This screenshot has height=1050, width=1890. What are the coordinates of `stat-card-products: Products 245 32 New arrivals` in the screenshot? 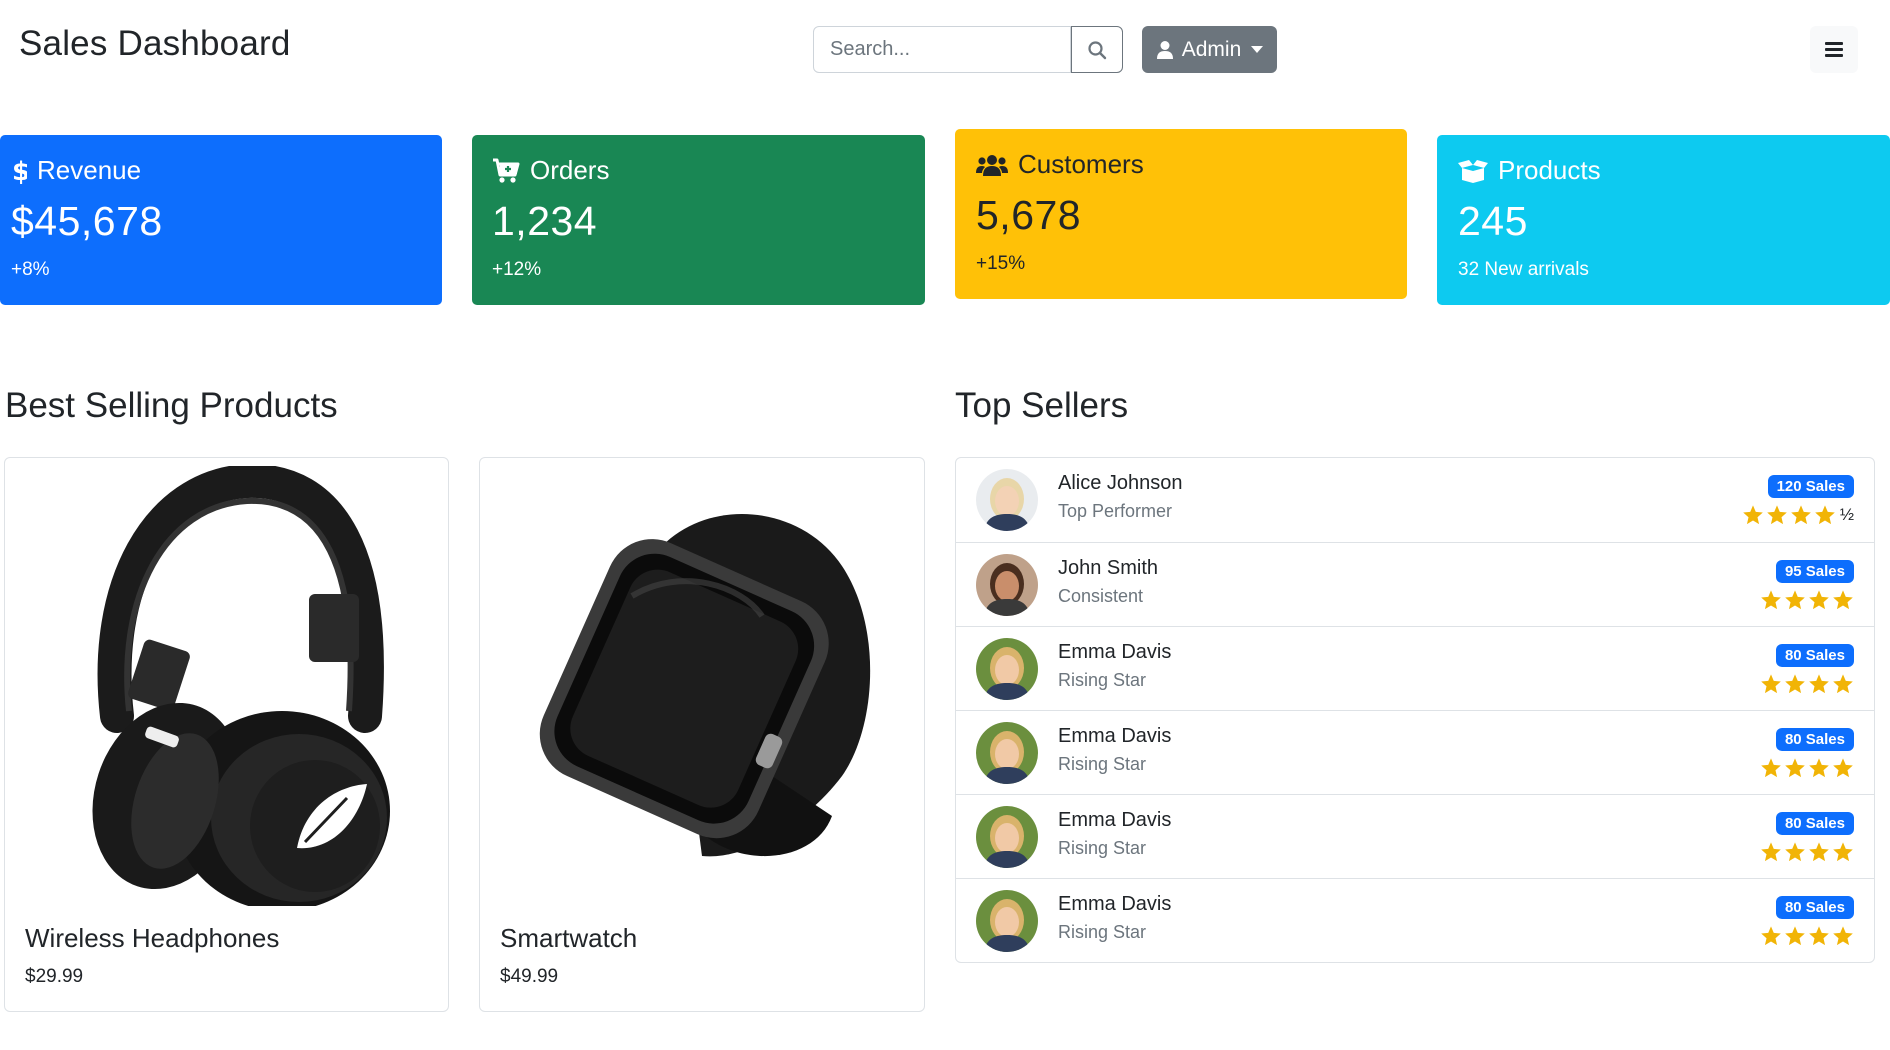 It's located at (1663, 220).